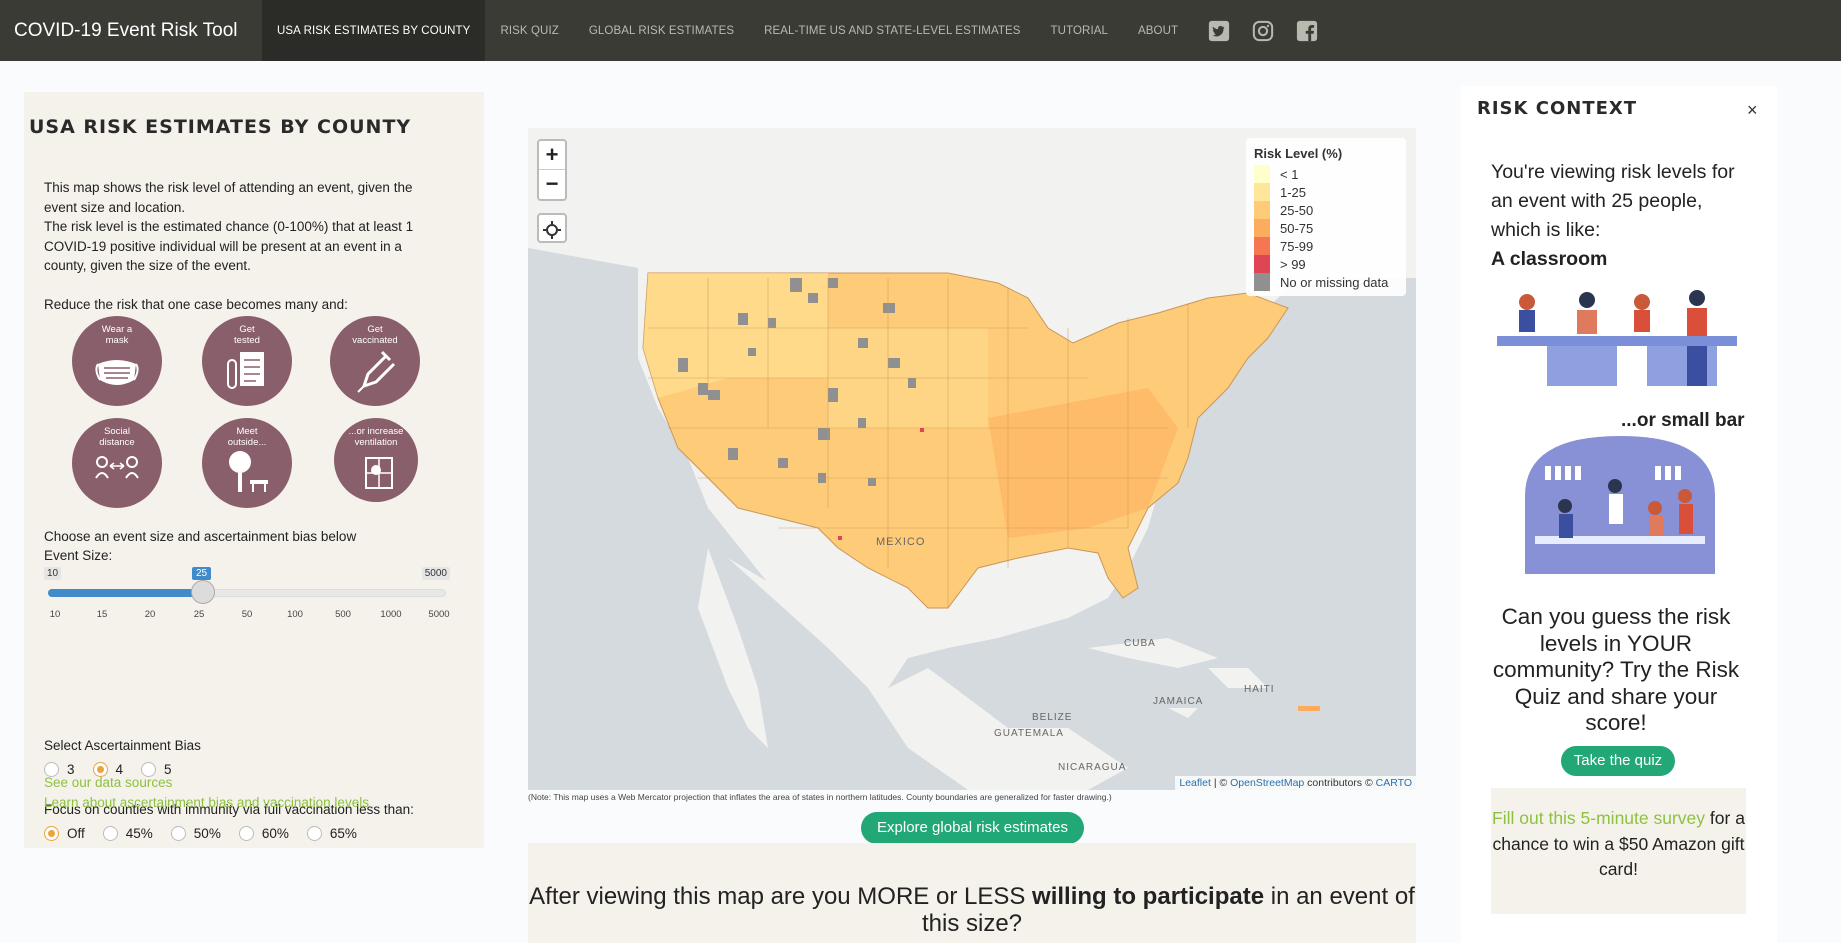 This screenshot has width=1841, height=943. What do you see at coordinates (1289, 174) in the screenshot?
I see `legend-label: < 1` at bounding box center [1289, 174].